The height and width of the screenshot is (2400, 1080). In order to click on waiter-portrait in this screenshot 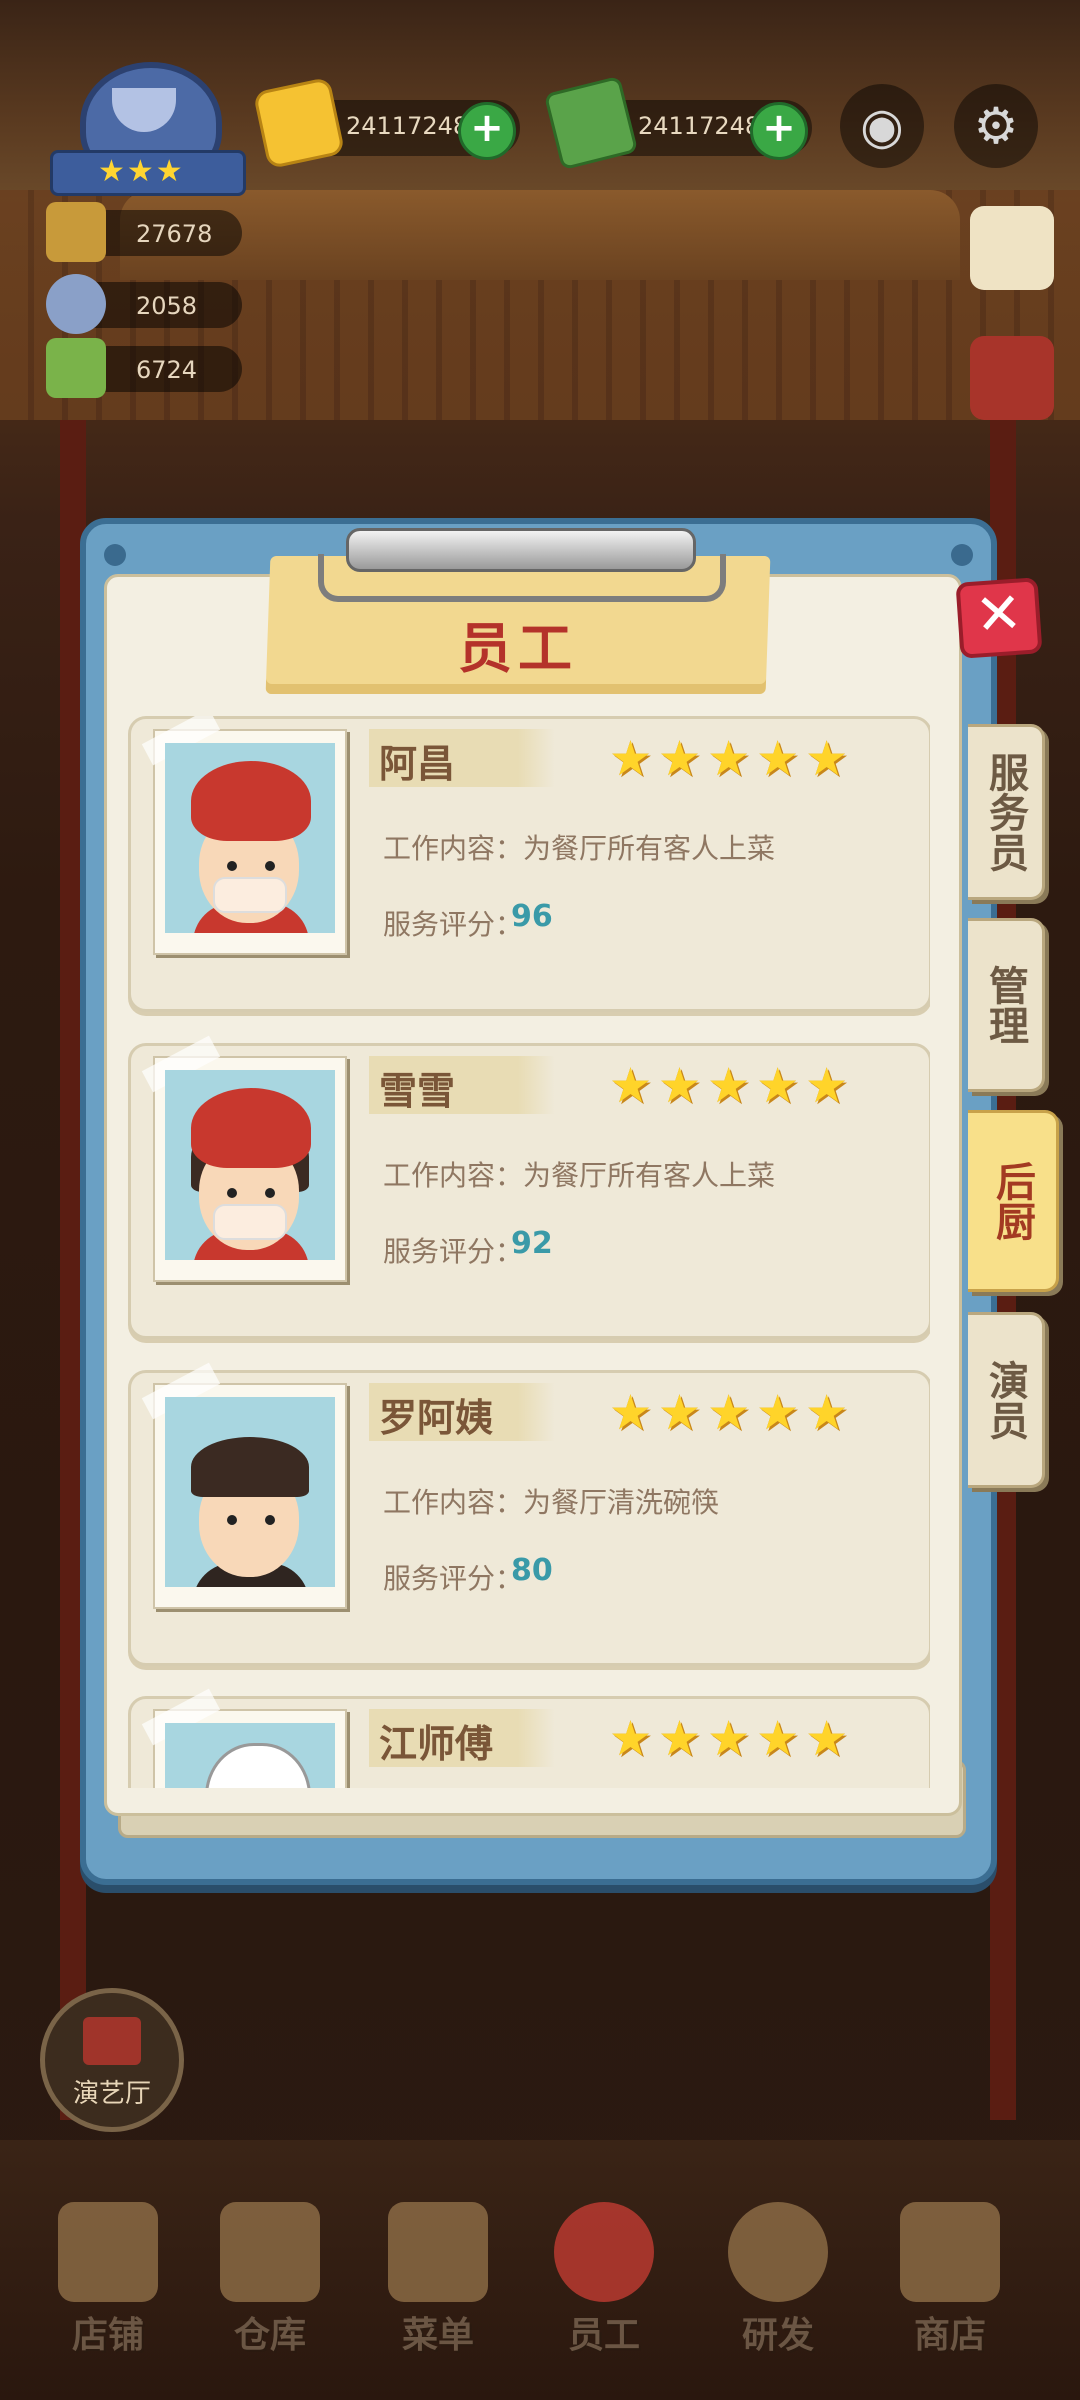, I will do `click(250, 838)`.